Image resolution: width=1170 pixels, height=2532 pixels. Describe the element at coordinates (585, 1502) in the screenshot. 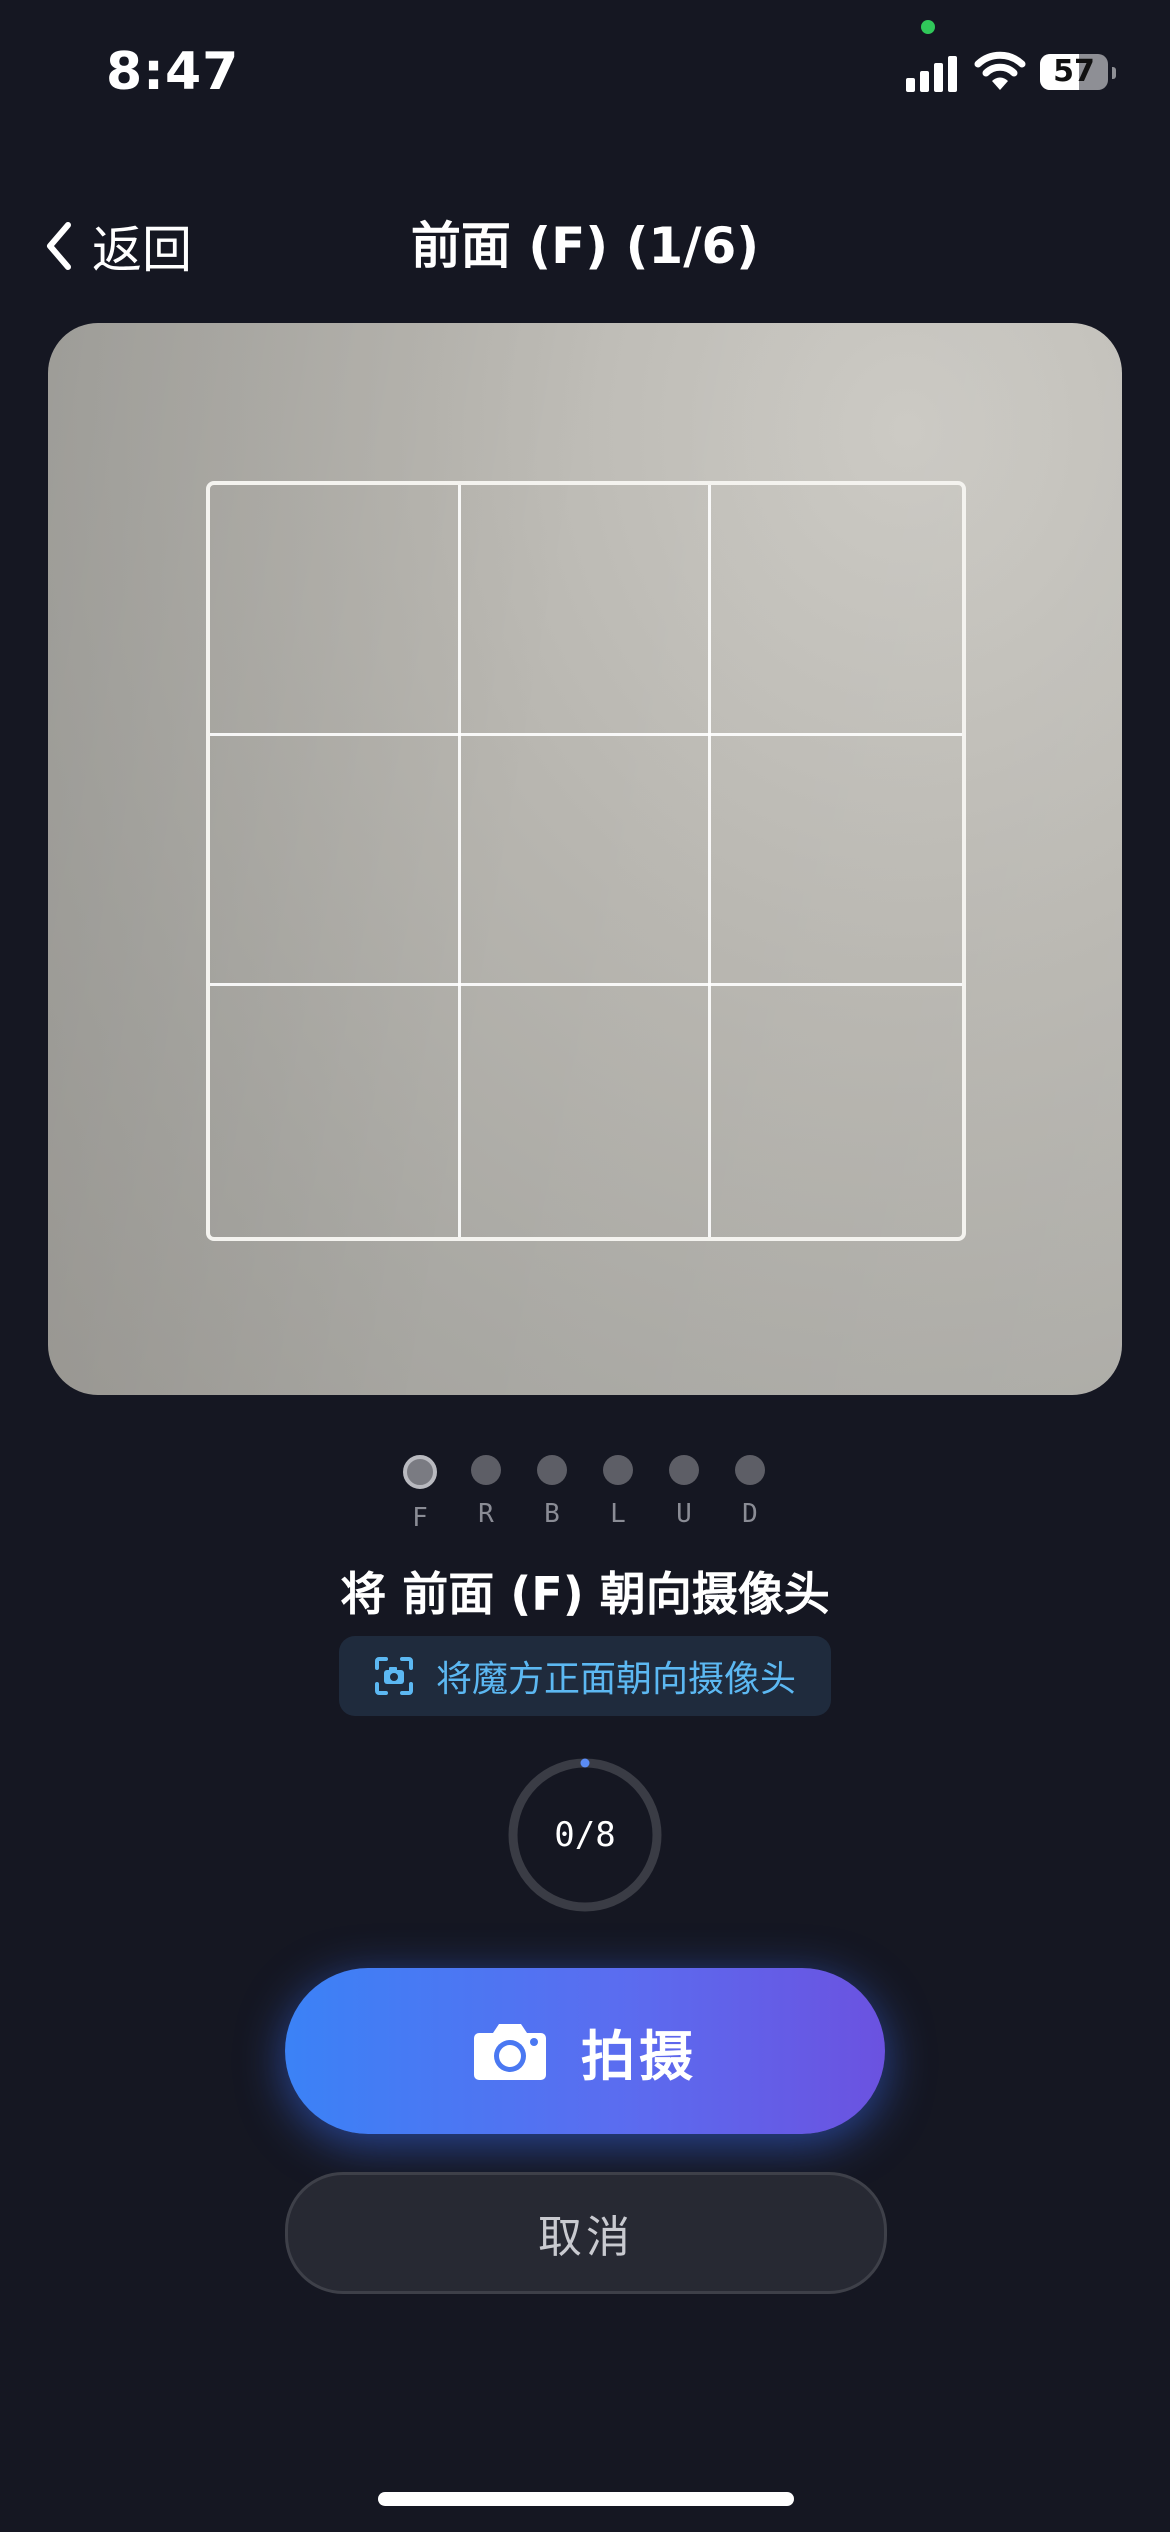

I see `face-progress-indicator: F R B L U D` at that location.